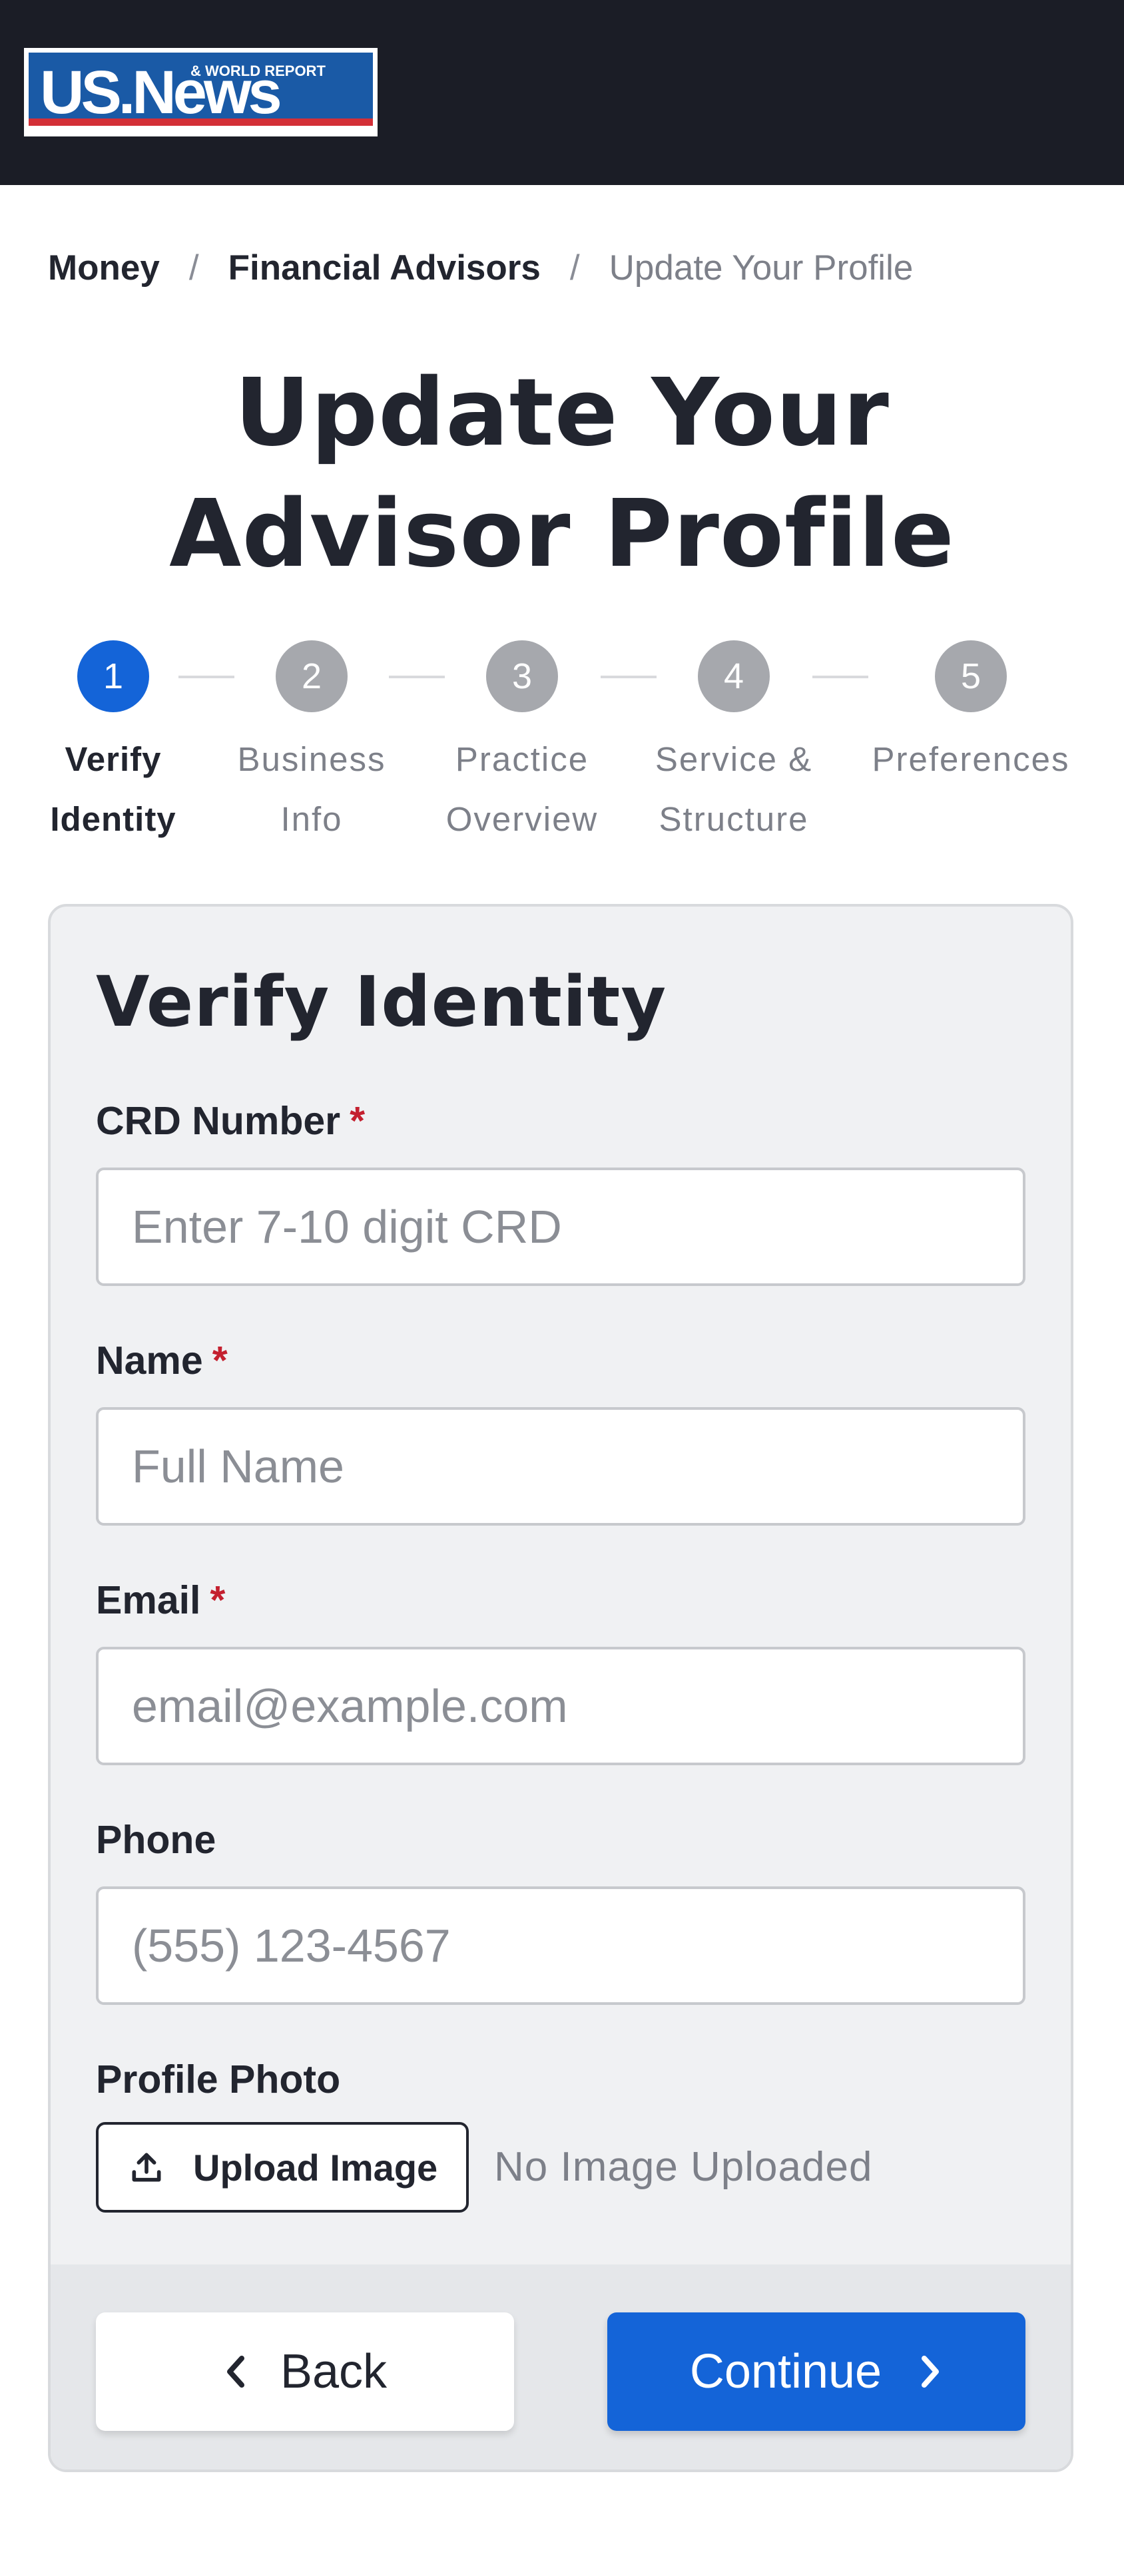  Describe the element at coordinates (561, 2366) in the screenshot. I see `form-footer: Back Continue` at that location.